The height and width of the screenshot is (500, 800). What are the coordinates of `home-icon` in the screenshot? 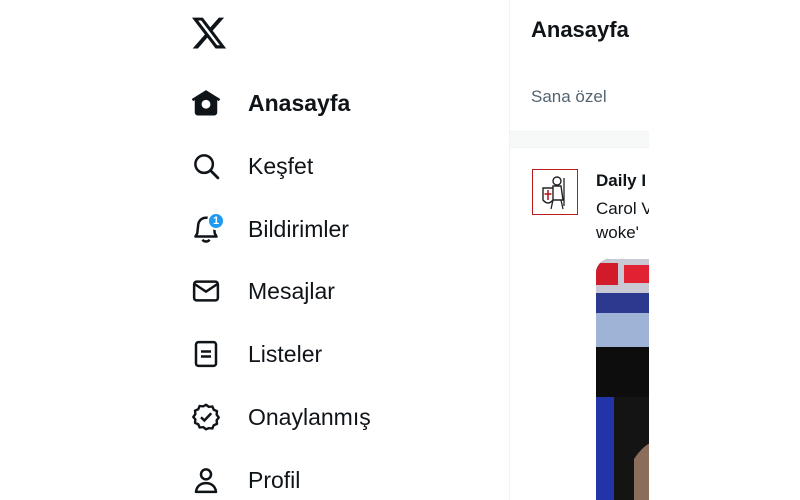 It's located at (206, 103).